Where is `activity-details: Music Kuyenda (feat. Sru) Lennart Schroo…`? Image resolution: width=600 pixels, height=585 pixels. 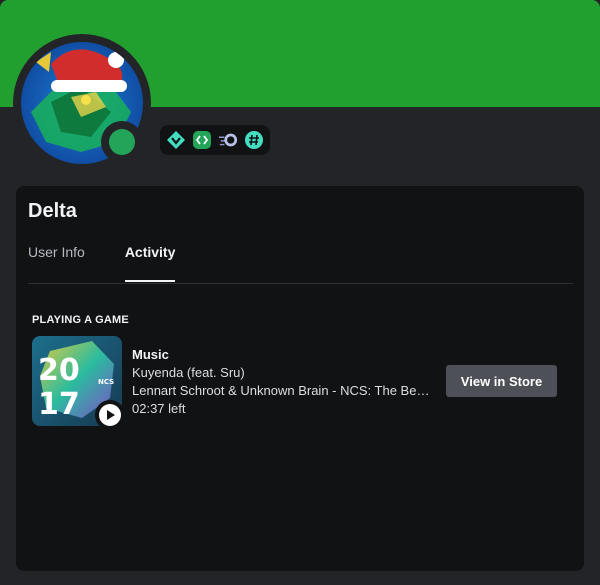 activity-details: Music Kuyenda (feat. Sru) Lennart Schroo… is located at coordinates (282, 382).